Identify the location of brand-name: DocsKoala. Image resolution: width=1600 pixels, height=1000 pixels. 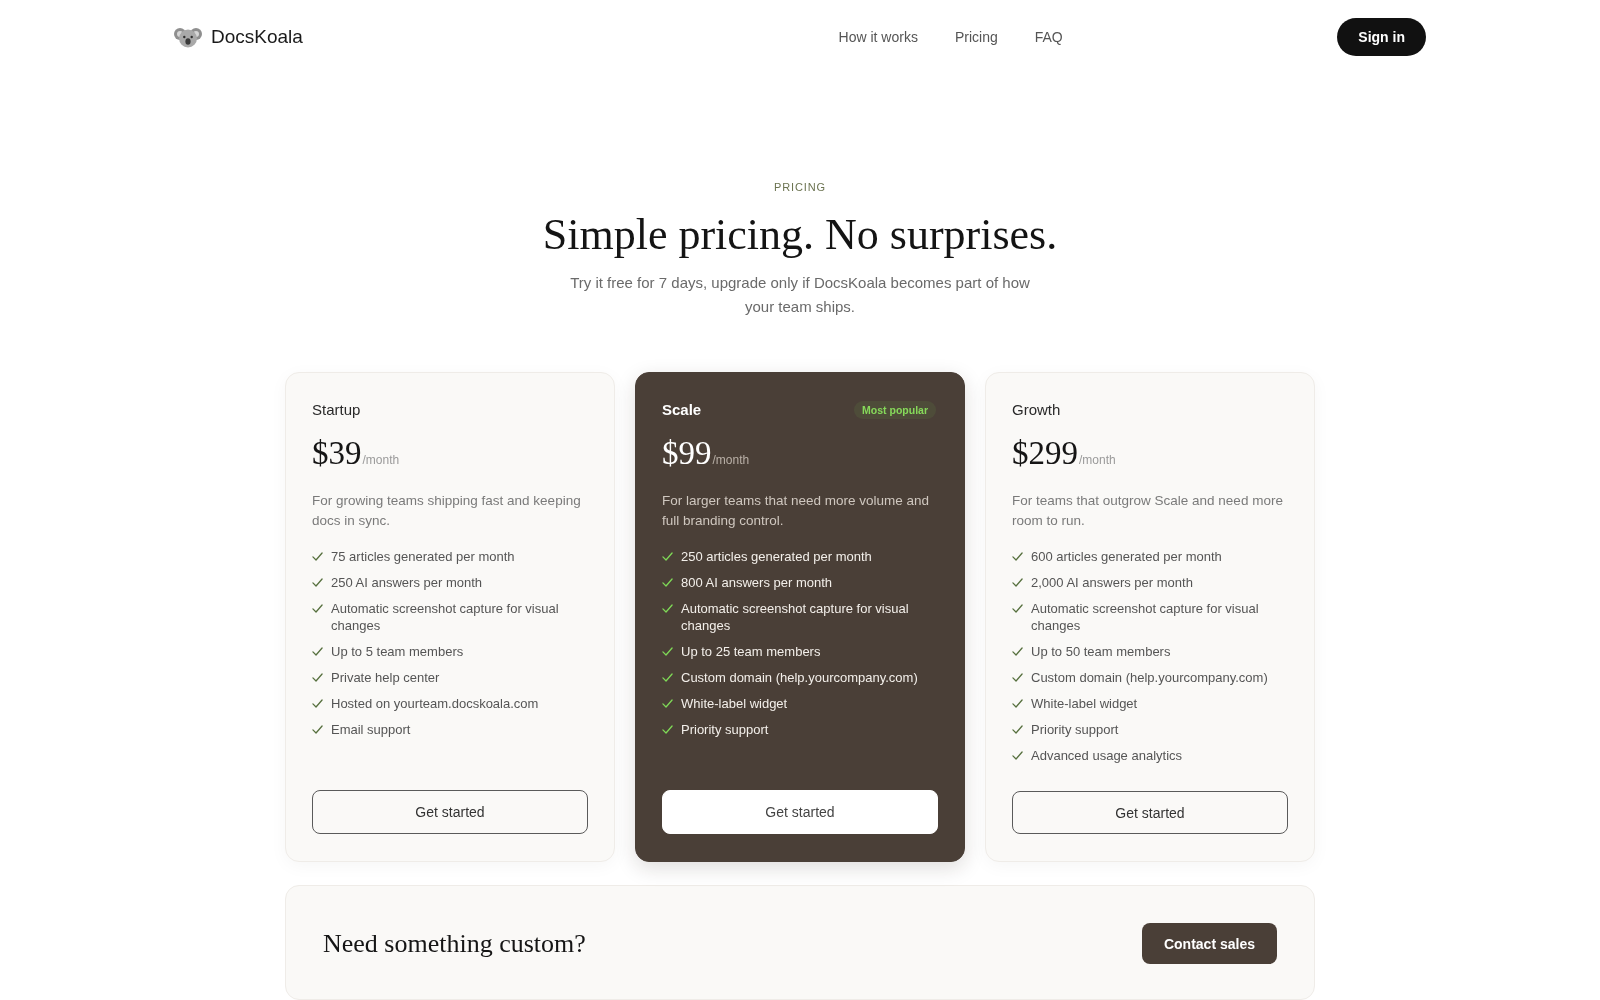
(257, 37).